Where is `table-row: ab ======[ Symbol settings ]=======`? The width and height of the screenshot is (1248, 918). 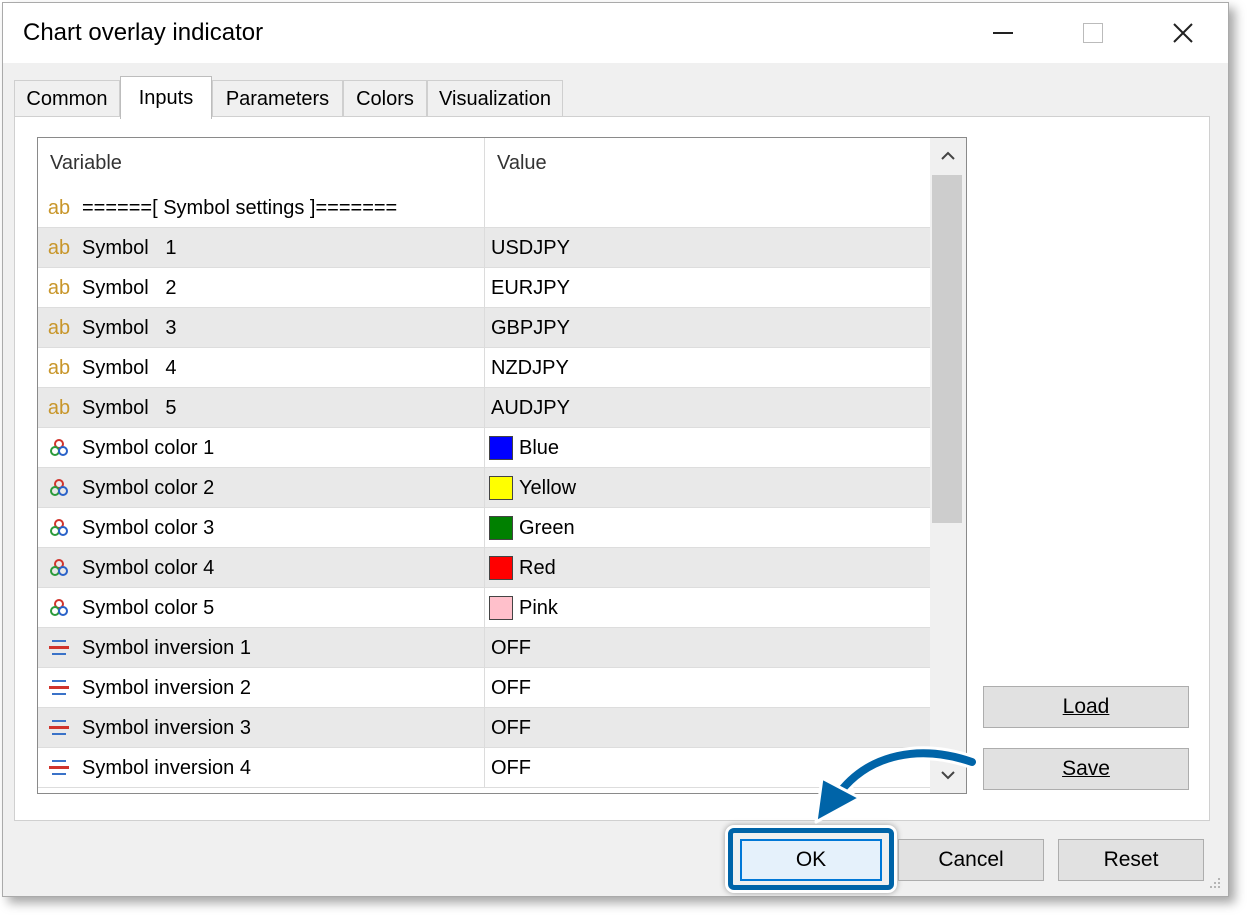
table-row: ab ======[ Symbol settings ]======= is located at coordinates (484, 208).